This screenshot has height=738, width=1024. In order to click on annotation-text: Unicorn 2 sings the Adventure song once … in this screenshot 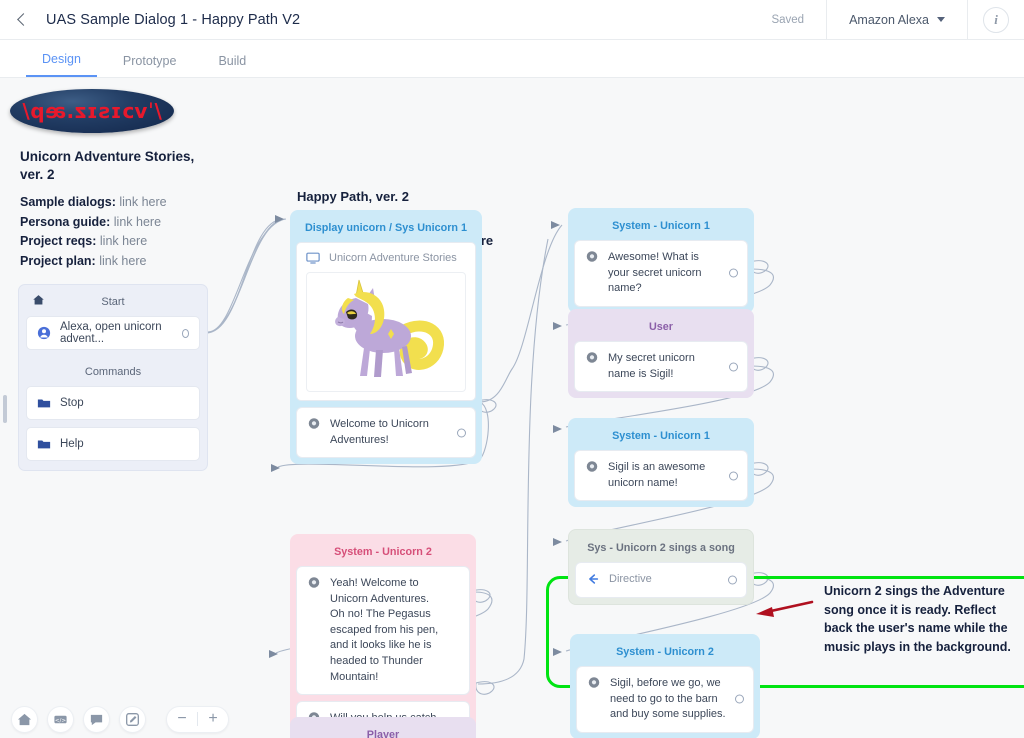, I will do `click(917, 619)`.